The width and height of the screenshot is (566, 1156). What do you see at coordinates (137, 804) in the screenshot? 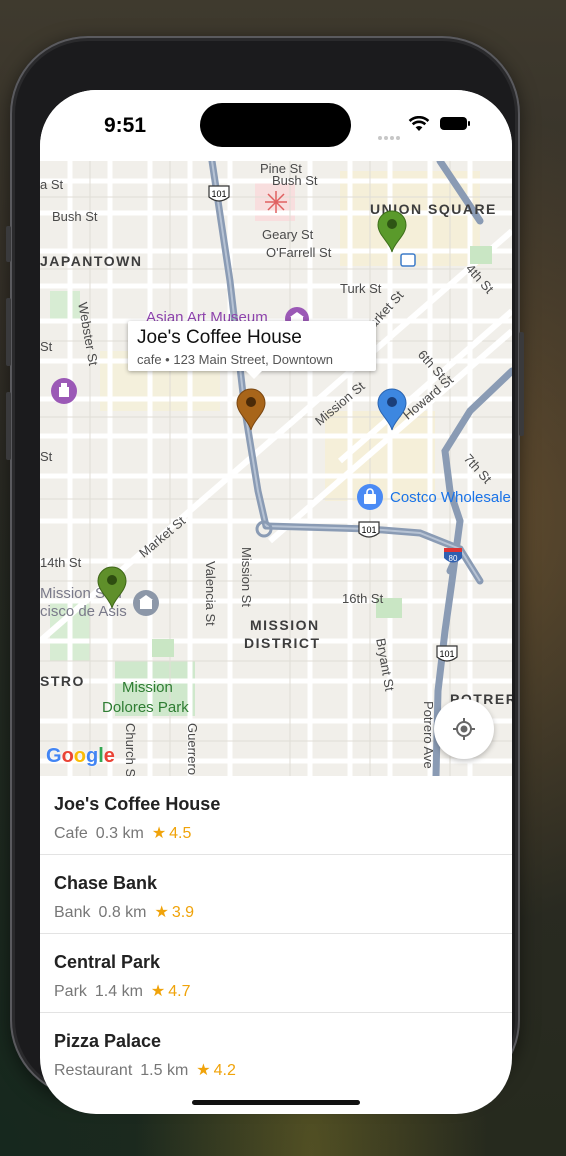
I see `place-name: Joe's Coffee House` at bounding box center [137, 804].